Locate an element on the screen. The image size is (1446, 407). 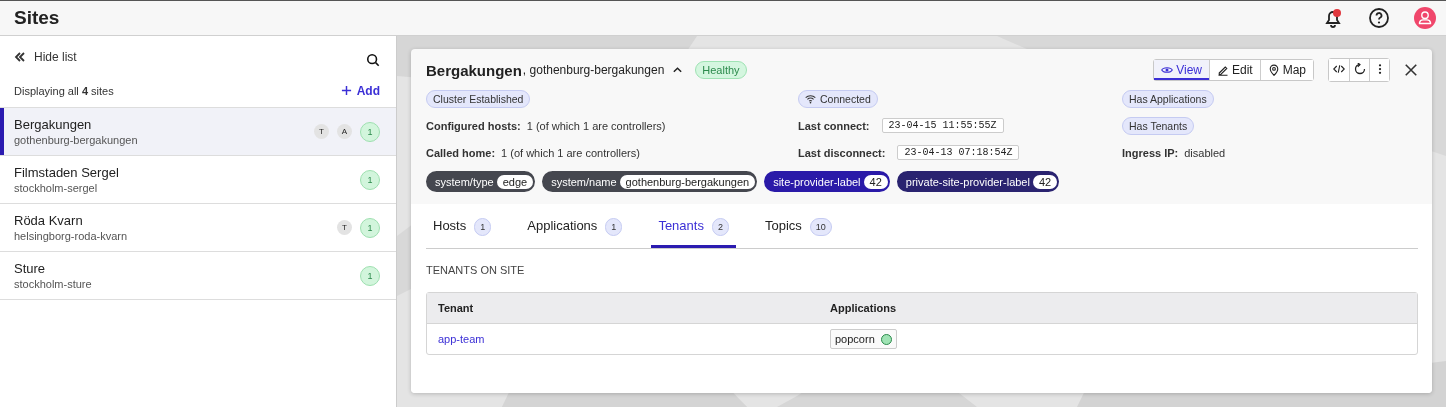
field-label: Configured hosts: is located at coordinates (473, 125).